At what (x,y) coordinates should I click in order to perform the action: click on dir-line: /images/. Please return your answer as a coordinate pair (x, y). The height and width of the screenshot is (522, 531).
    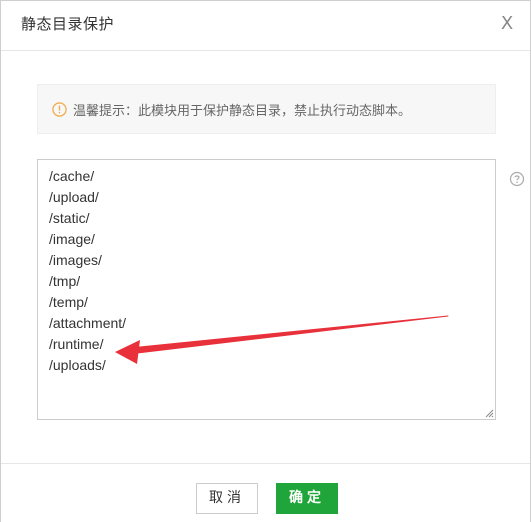
    Looking at the image, I should click on (75, 260).